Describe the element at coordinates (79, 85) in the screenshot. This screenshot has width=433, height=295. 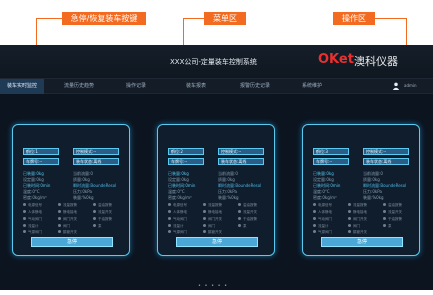
I see `tab-flow-history: 流量历史趋势` at that location.